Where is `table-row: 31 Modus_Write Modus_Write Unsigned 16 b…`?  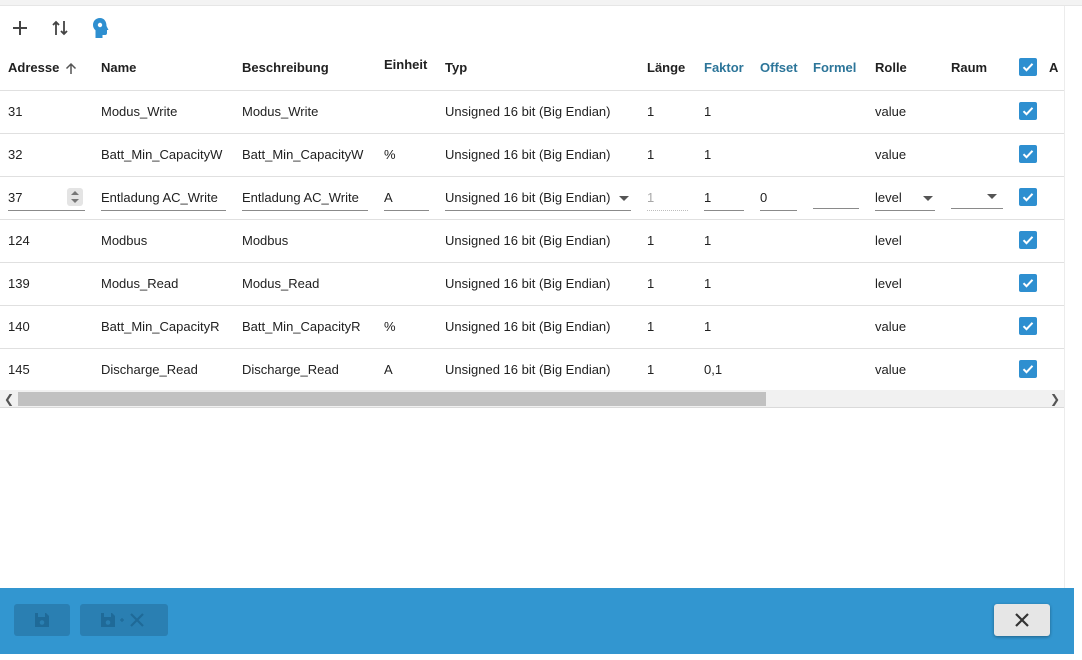
table-row: 31 Modus_Write Modus_Write Unsigned 16 b… is located at coordinates (532, 112).